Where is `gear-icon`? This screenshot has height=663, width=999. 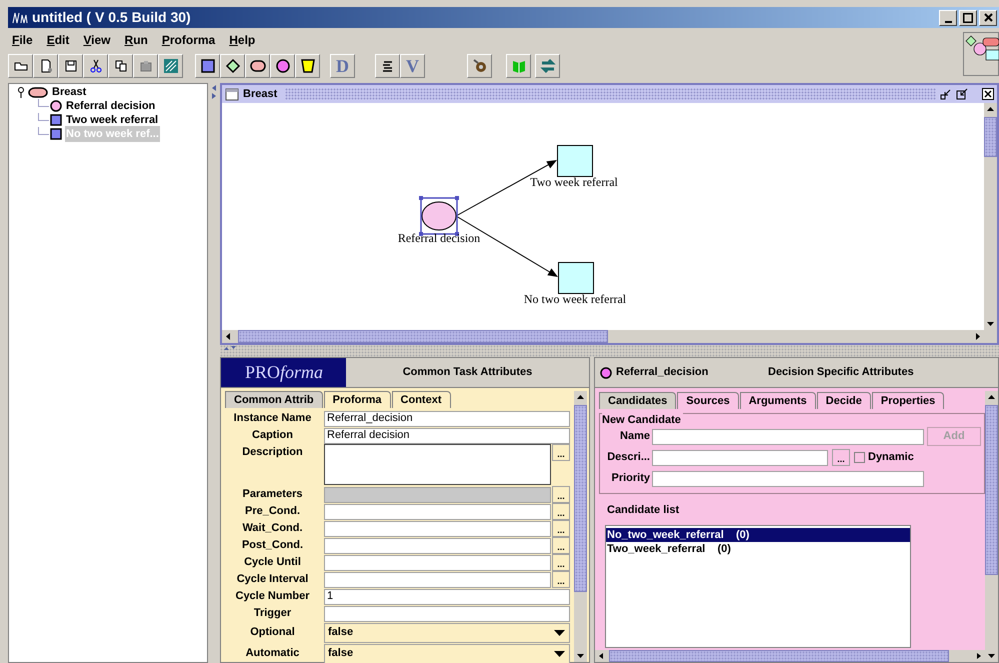
gear-icon is located at coordinates (480, 66).